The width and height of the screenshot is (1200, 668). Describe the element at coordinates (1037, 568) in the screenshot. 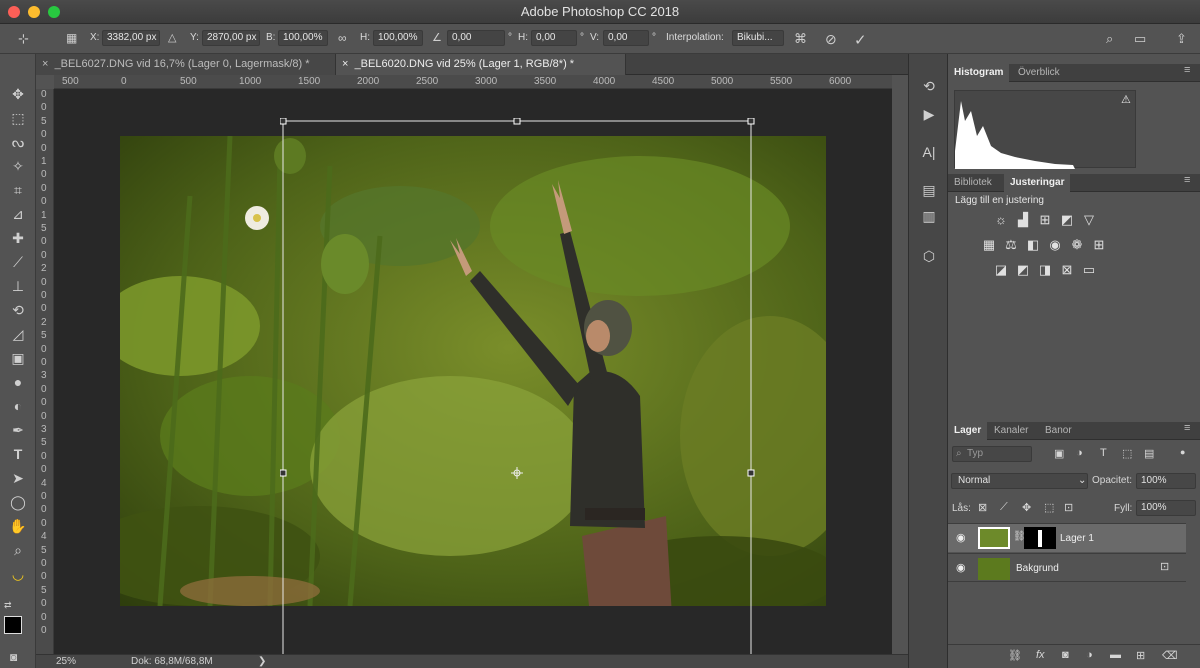

I see `layer-name: Bakgrund` at that location.